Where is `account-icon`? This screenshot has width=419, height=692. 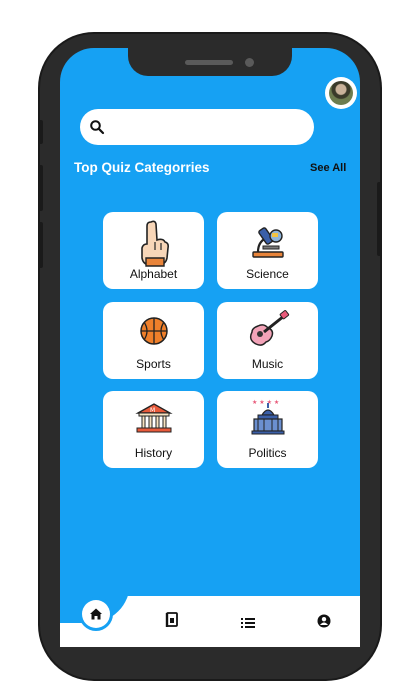
account-icon is located at coordinates (324, 621).